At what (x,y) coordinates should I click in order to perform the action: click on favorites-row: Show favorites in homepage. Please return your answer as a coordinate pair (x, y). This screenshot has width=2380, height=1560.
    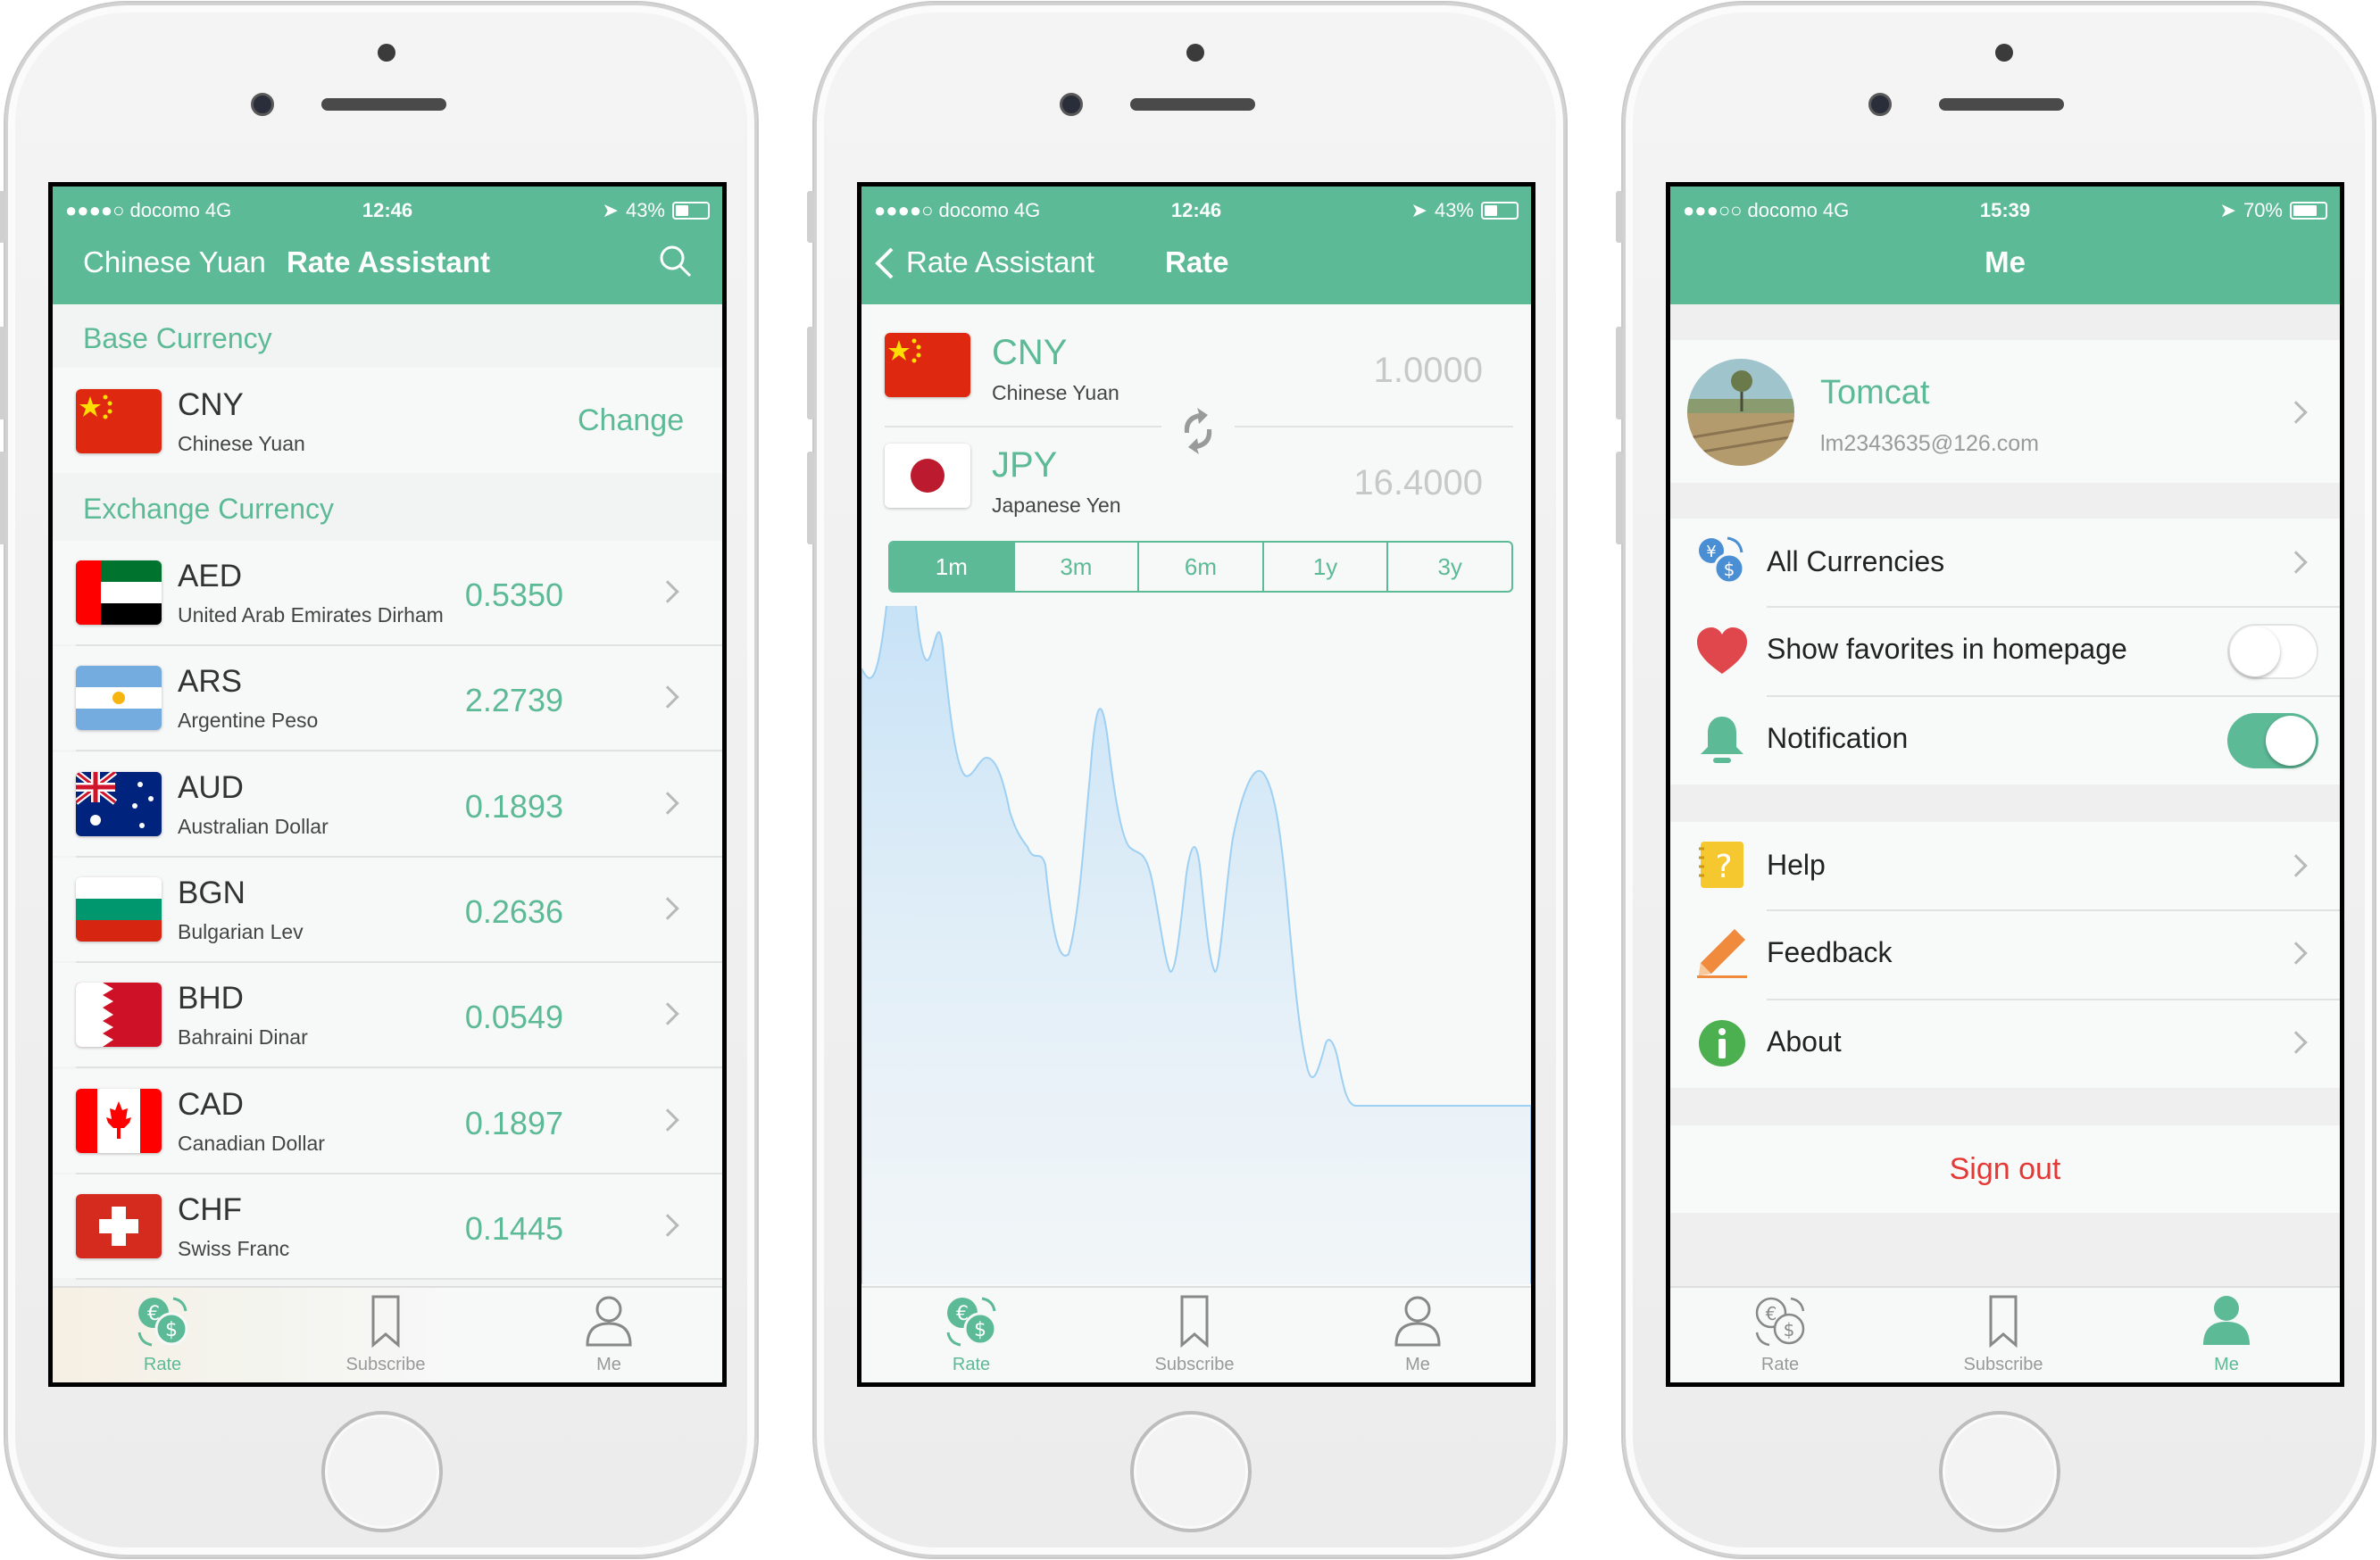
    Looking at the image, I should click on (2005, 651).